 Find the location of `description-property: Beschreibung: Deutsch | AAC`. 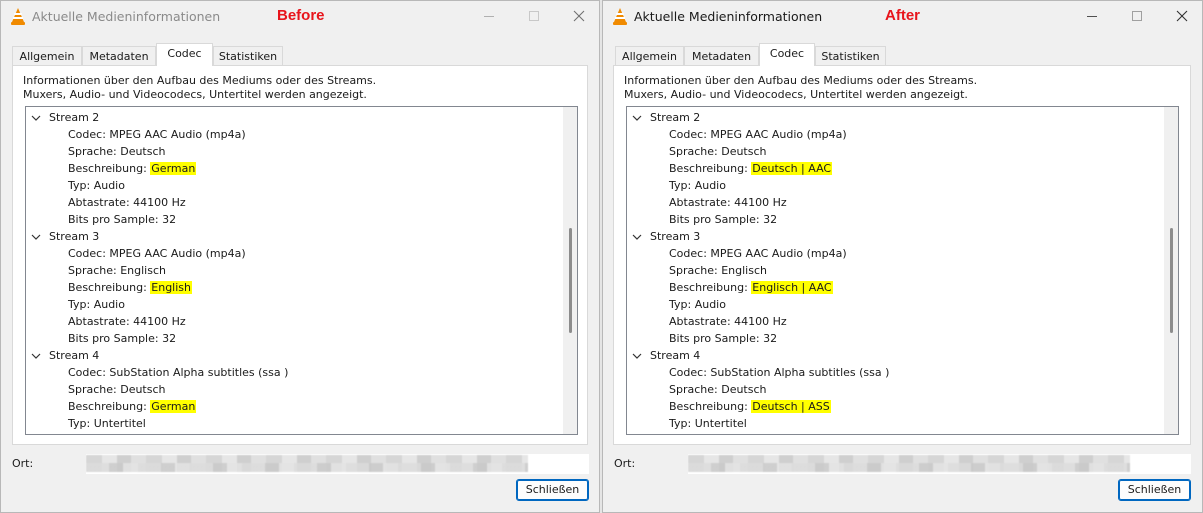

description-property: Beschreibung: Deutsch | AAC is located at coordinates (751, 168).